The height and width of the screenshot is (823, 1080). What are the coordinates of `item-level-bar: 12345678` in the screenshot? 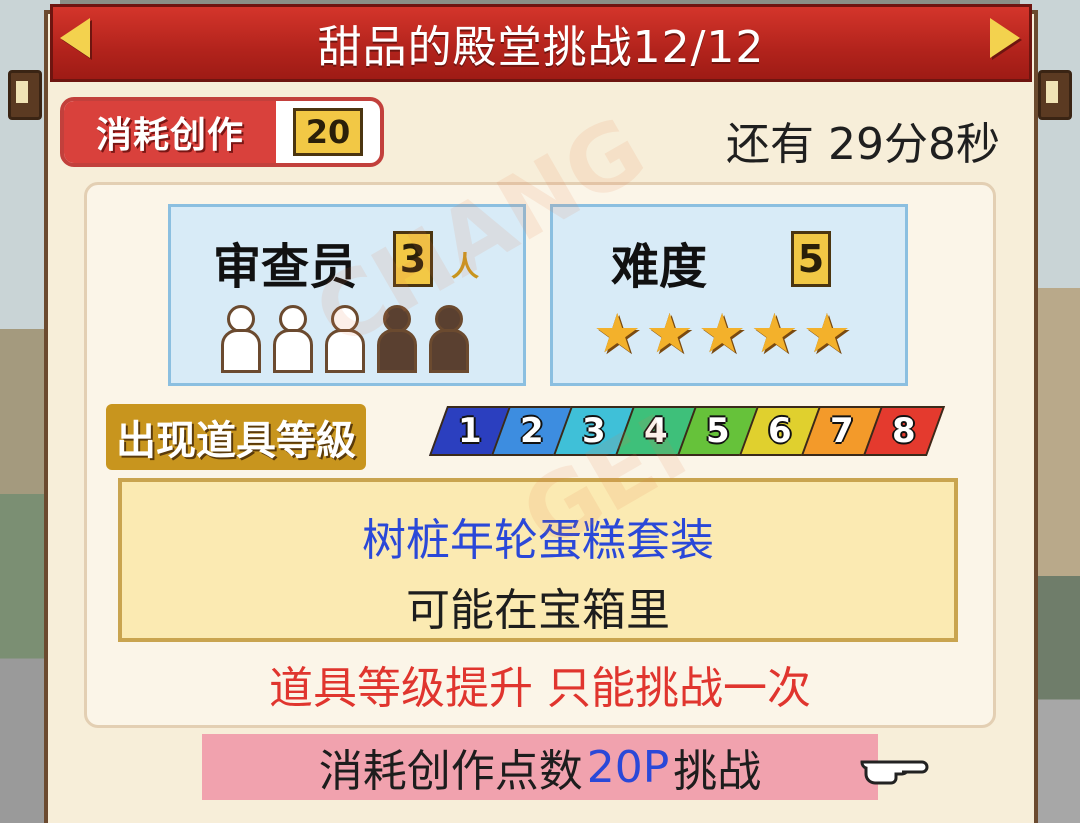 It's located at (687, 431).